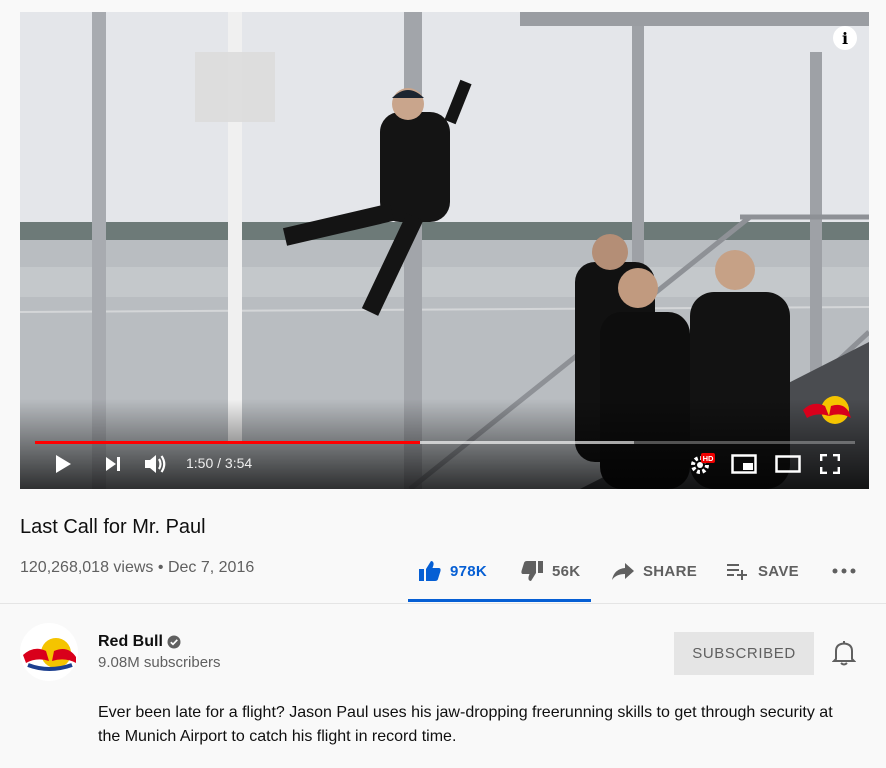 Image resolution: width=886 pixels, height=768 pixels. What do you see at coordinates (174, 642) in the screenshot?
I see `verified-icon` at bounding box center [174, 642].